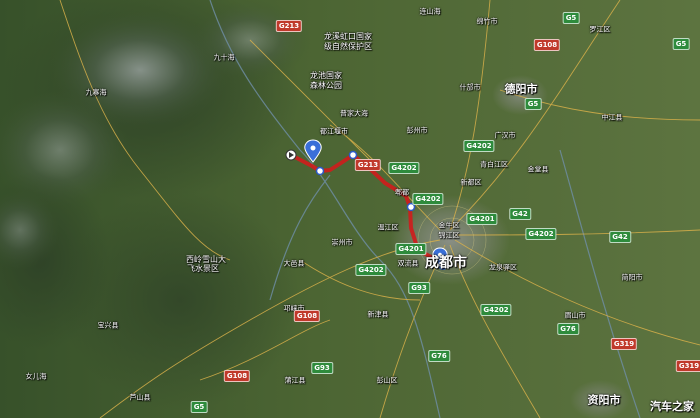  Describe the element at coordinates (494, 164) in the screenshot. I see `place-label: 青白江区` at that location.